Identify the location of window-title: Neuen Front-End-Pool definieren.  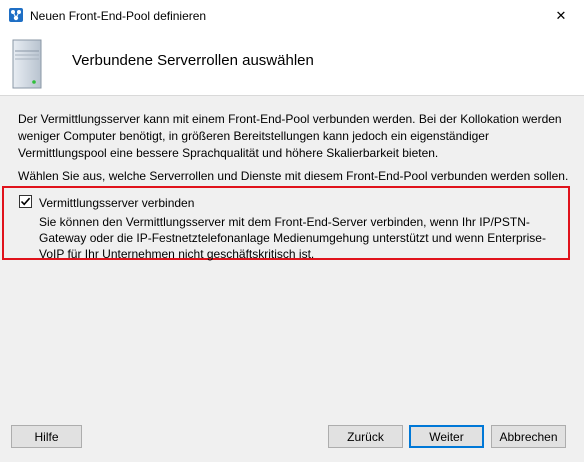
(118, 16).